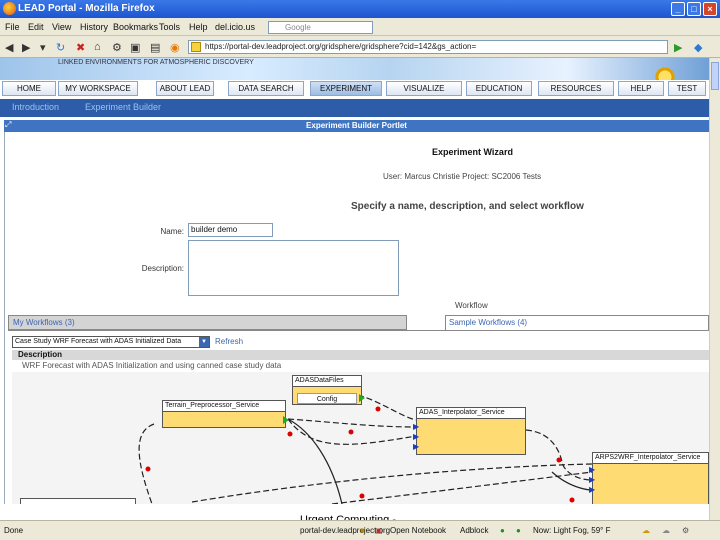 This screenshot has height=540, width=720. Describe the element at coordinates (641, 88) in the screenshot. I see `tab-help: HELP` at that location.